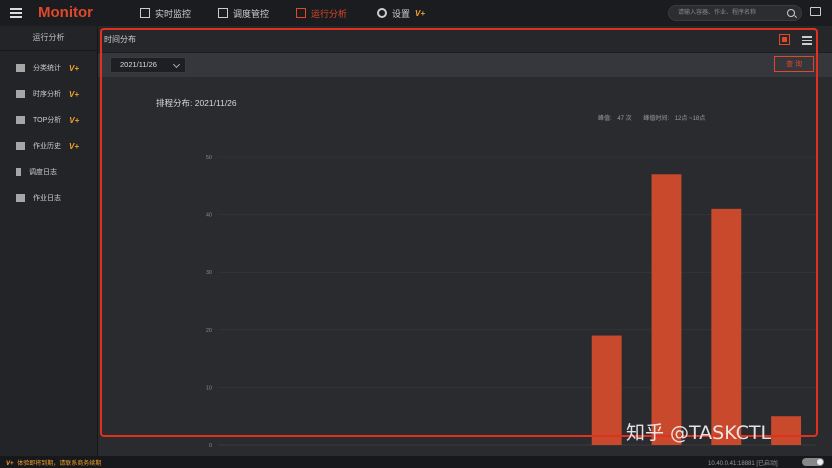 The width and height of the screenshot is (832, 468). I want to click on sidebar-item-label: 分类统计, so click(47, 68).